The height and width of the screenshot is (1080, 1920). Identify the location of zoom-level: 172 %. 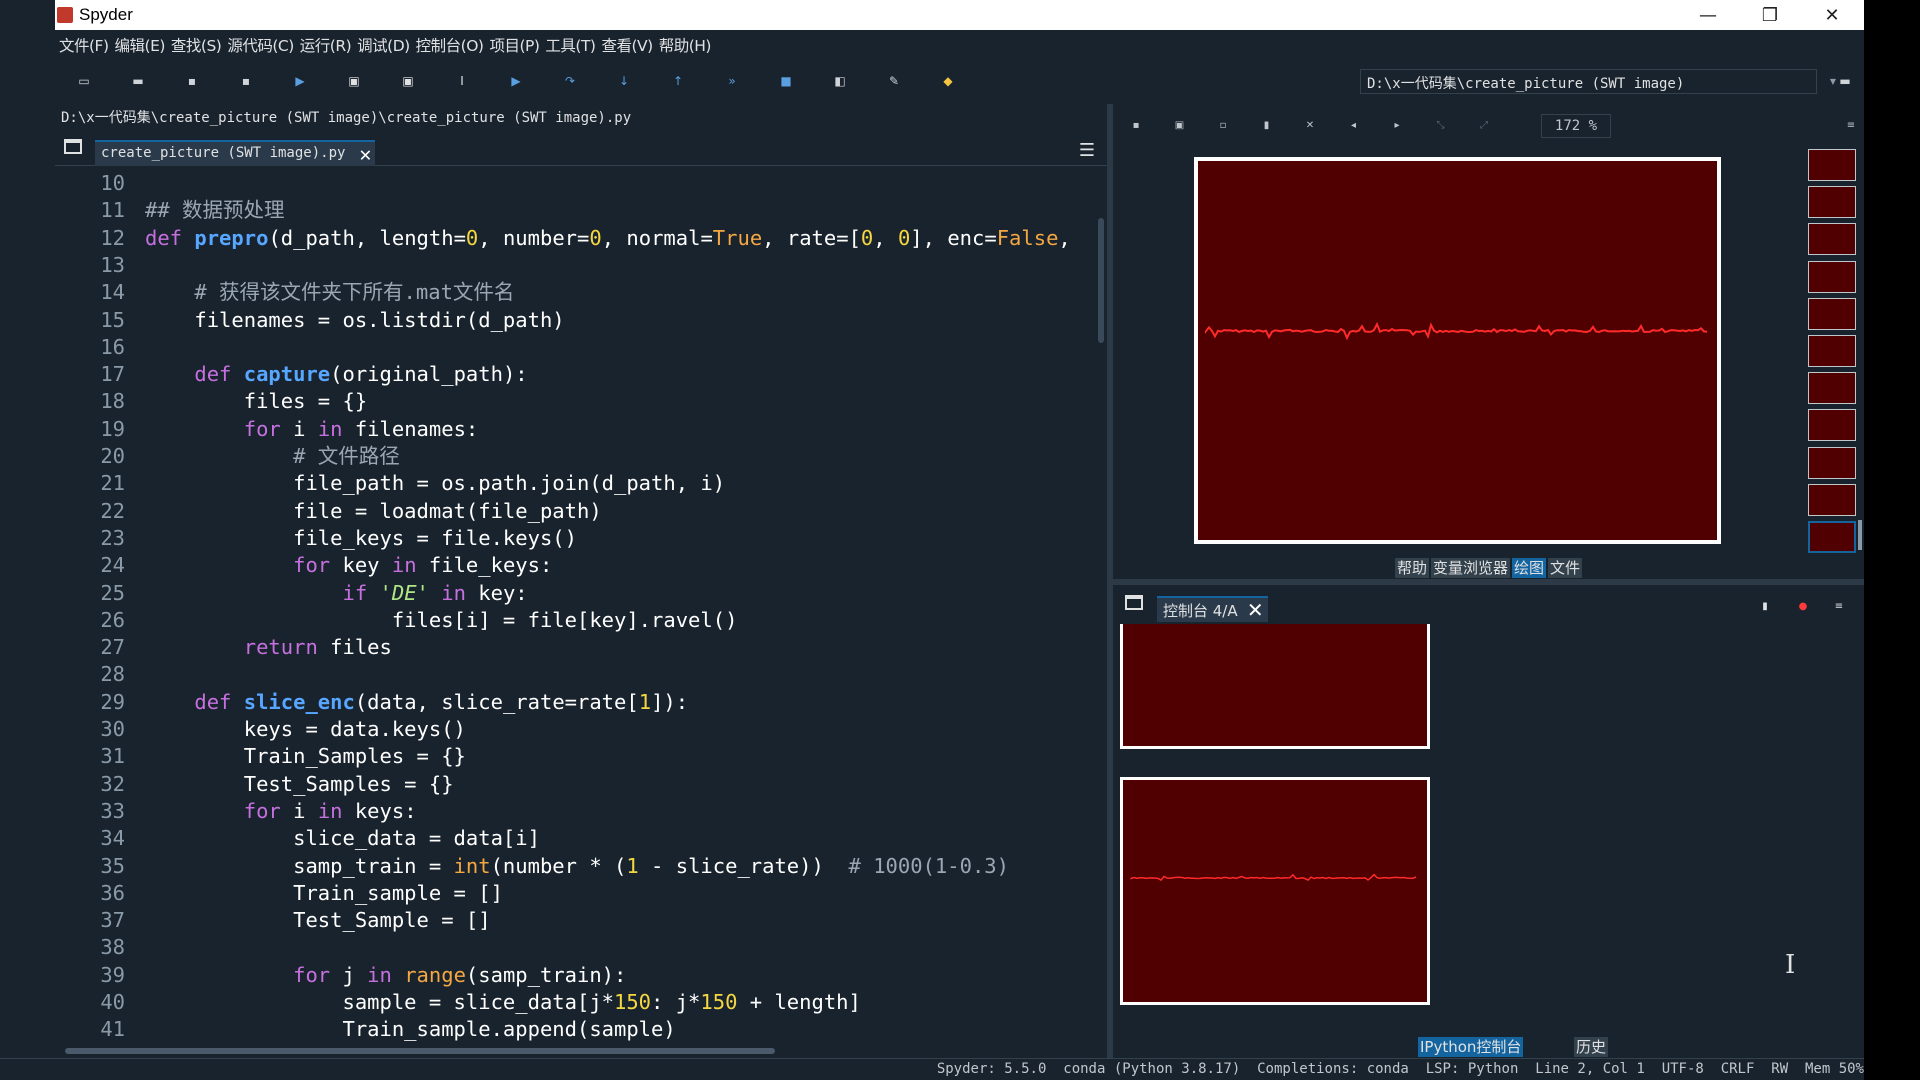
(1576, 126).